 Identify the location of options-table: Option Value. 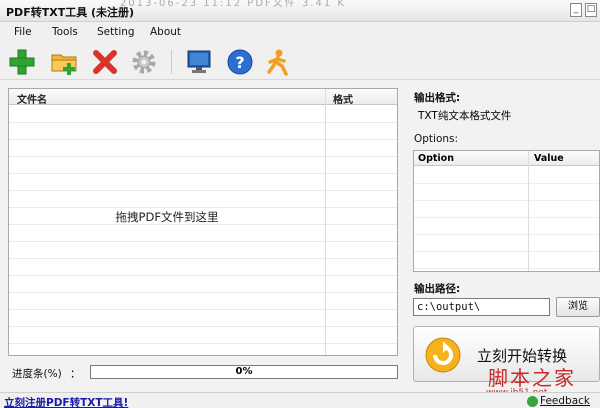
(506, 211).